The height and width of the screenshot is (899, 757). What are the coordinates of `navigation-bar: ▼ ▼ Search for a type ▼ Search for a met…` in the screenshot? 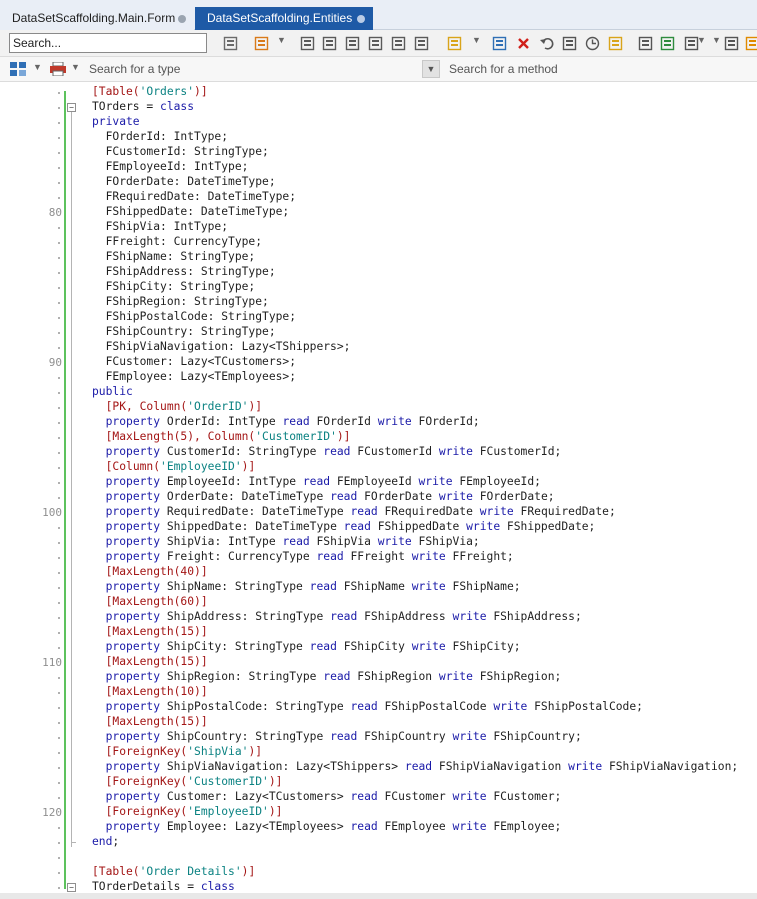 It's located at (378, 69).